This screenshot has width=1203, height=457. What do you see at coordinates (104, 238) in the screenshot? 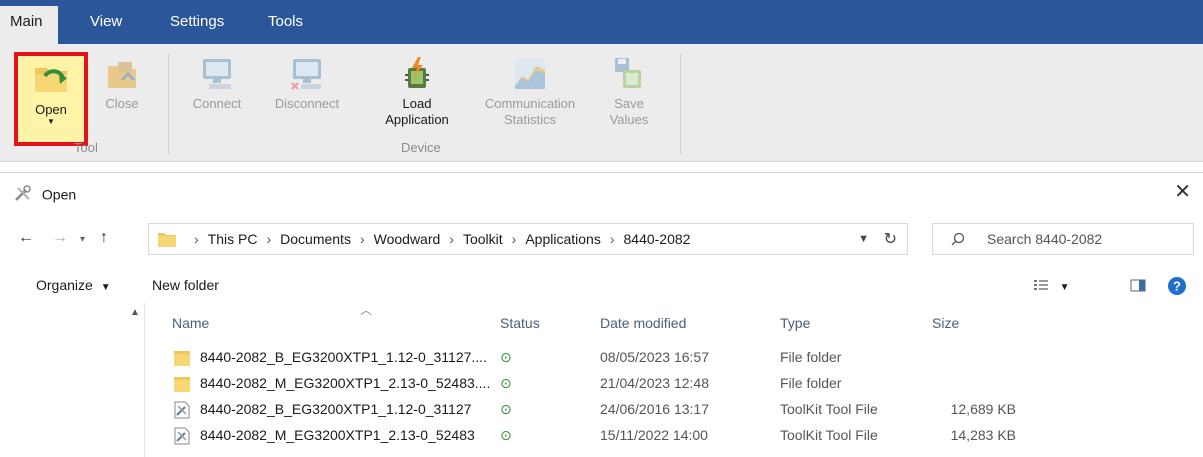
I see `up-arrow-icon: ↑` at bounding box center [104, 238].